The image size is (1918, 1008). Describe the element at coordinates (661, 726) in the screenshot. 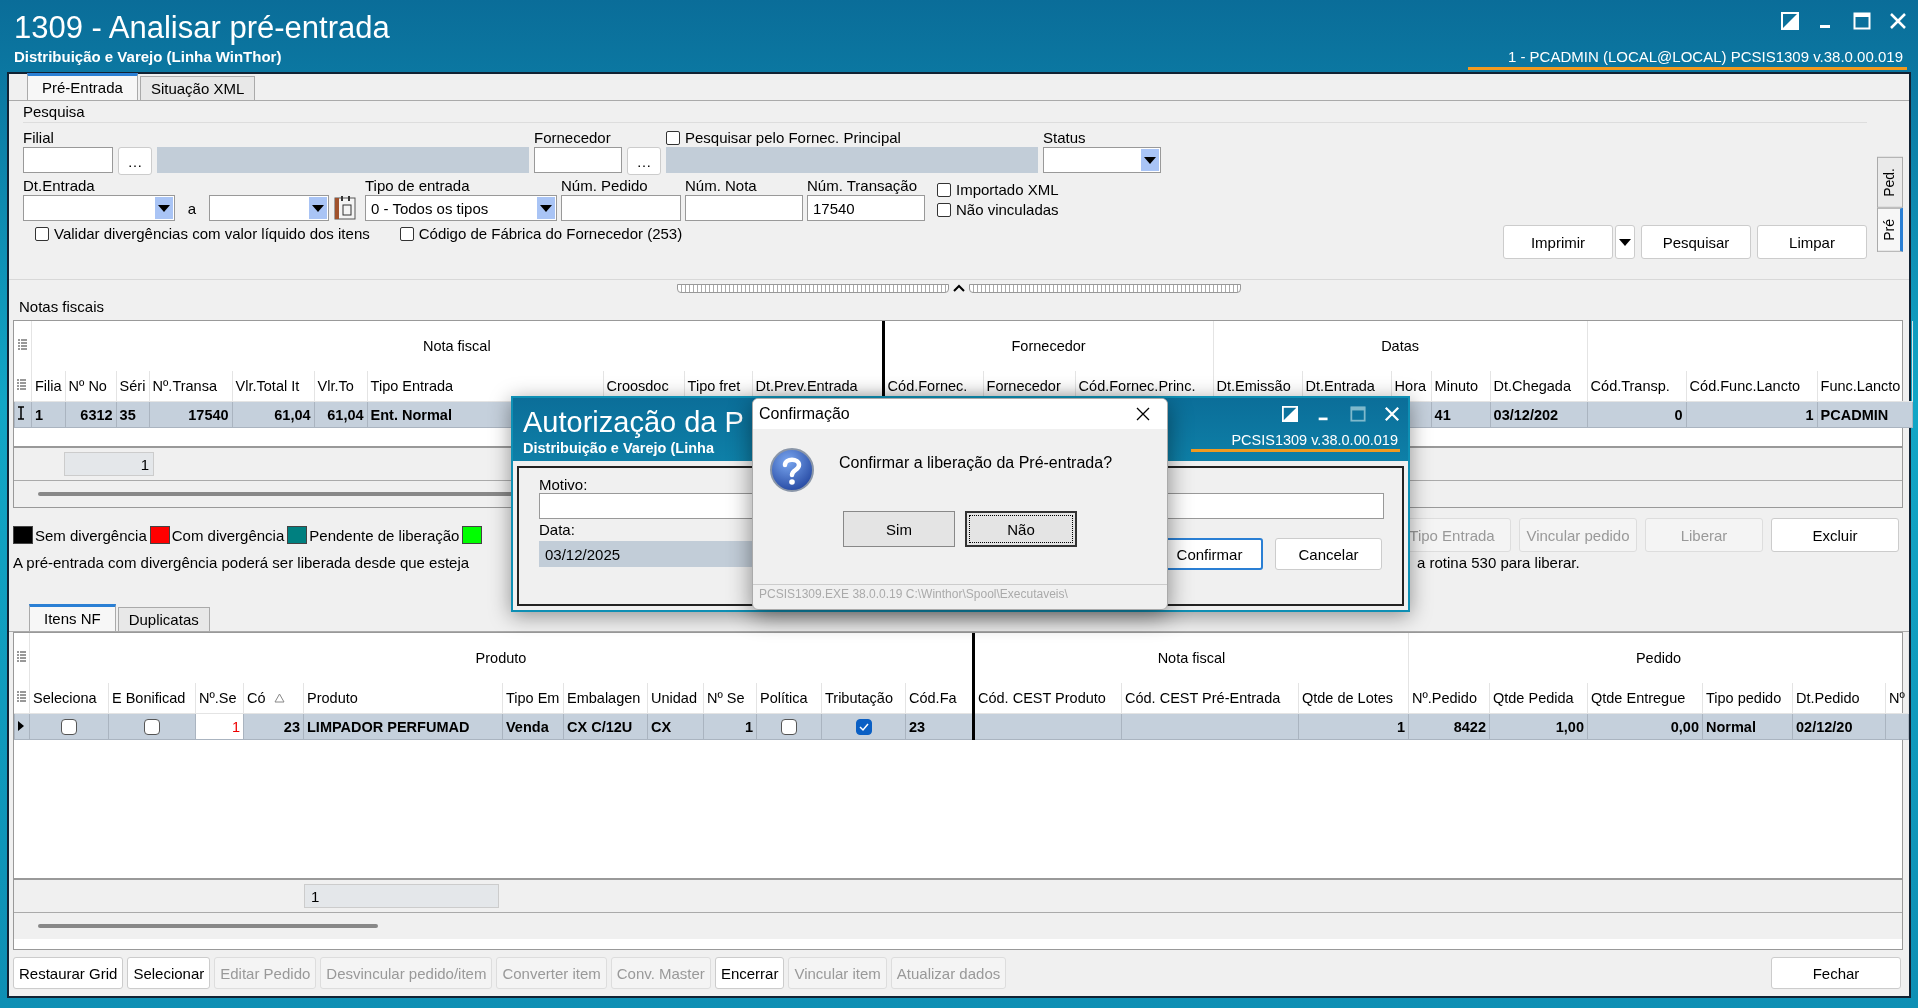

I see `table-cell: CX` at that location.